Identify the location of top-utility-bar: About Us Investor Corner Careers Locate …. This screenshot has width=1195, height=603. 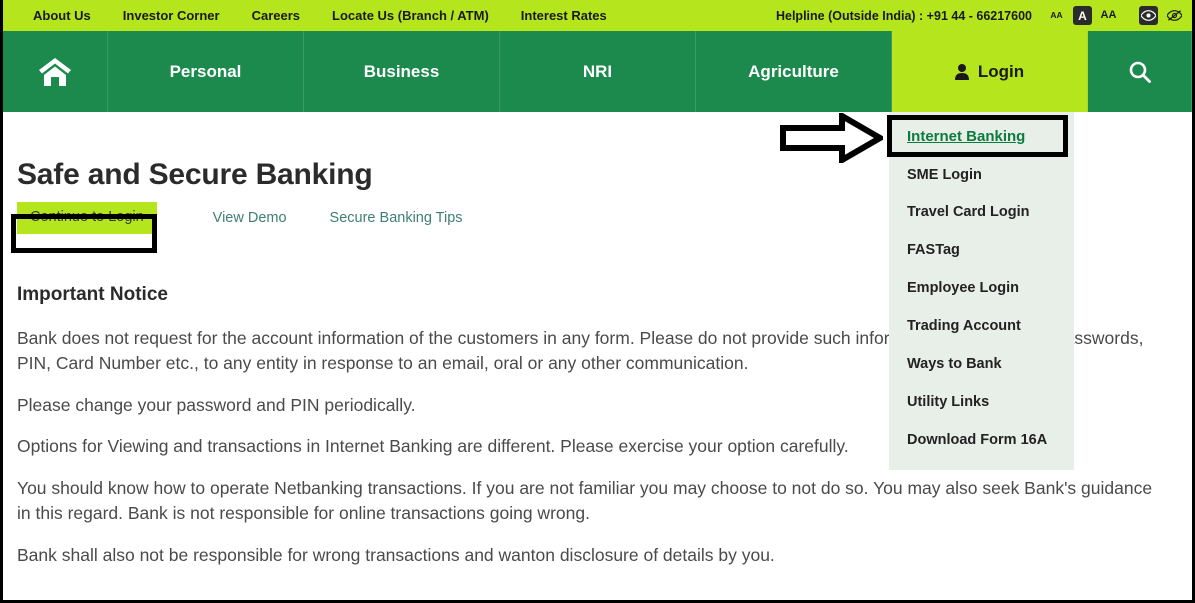
(597, 15).